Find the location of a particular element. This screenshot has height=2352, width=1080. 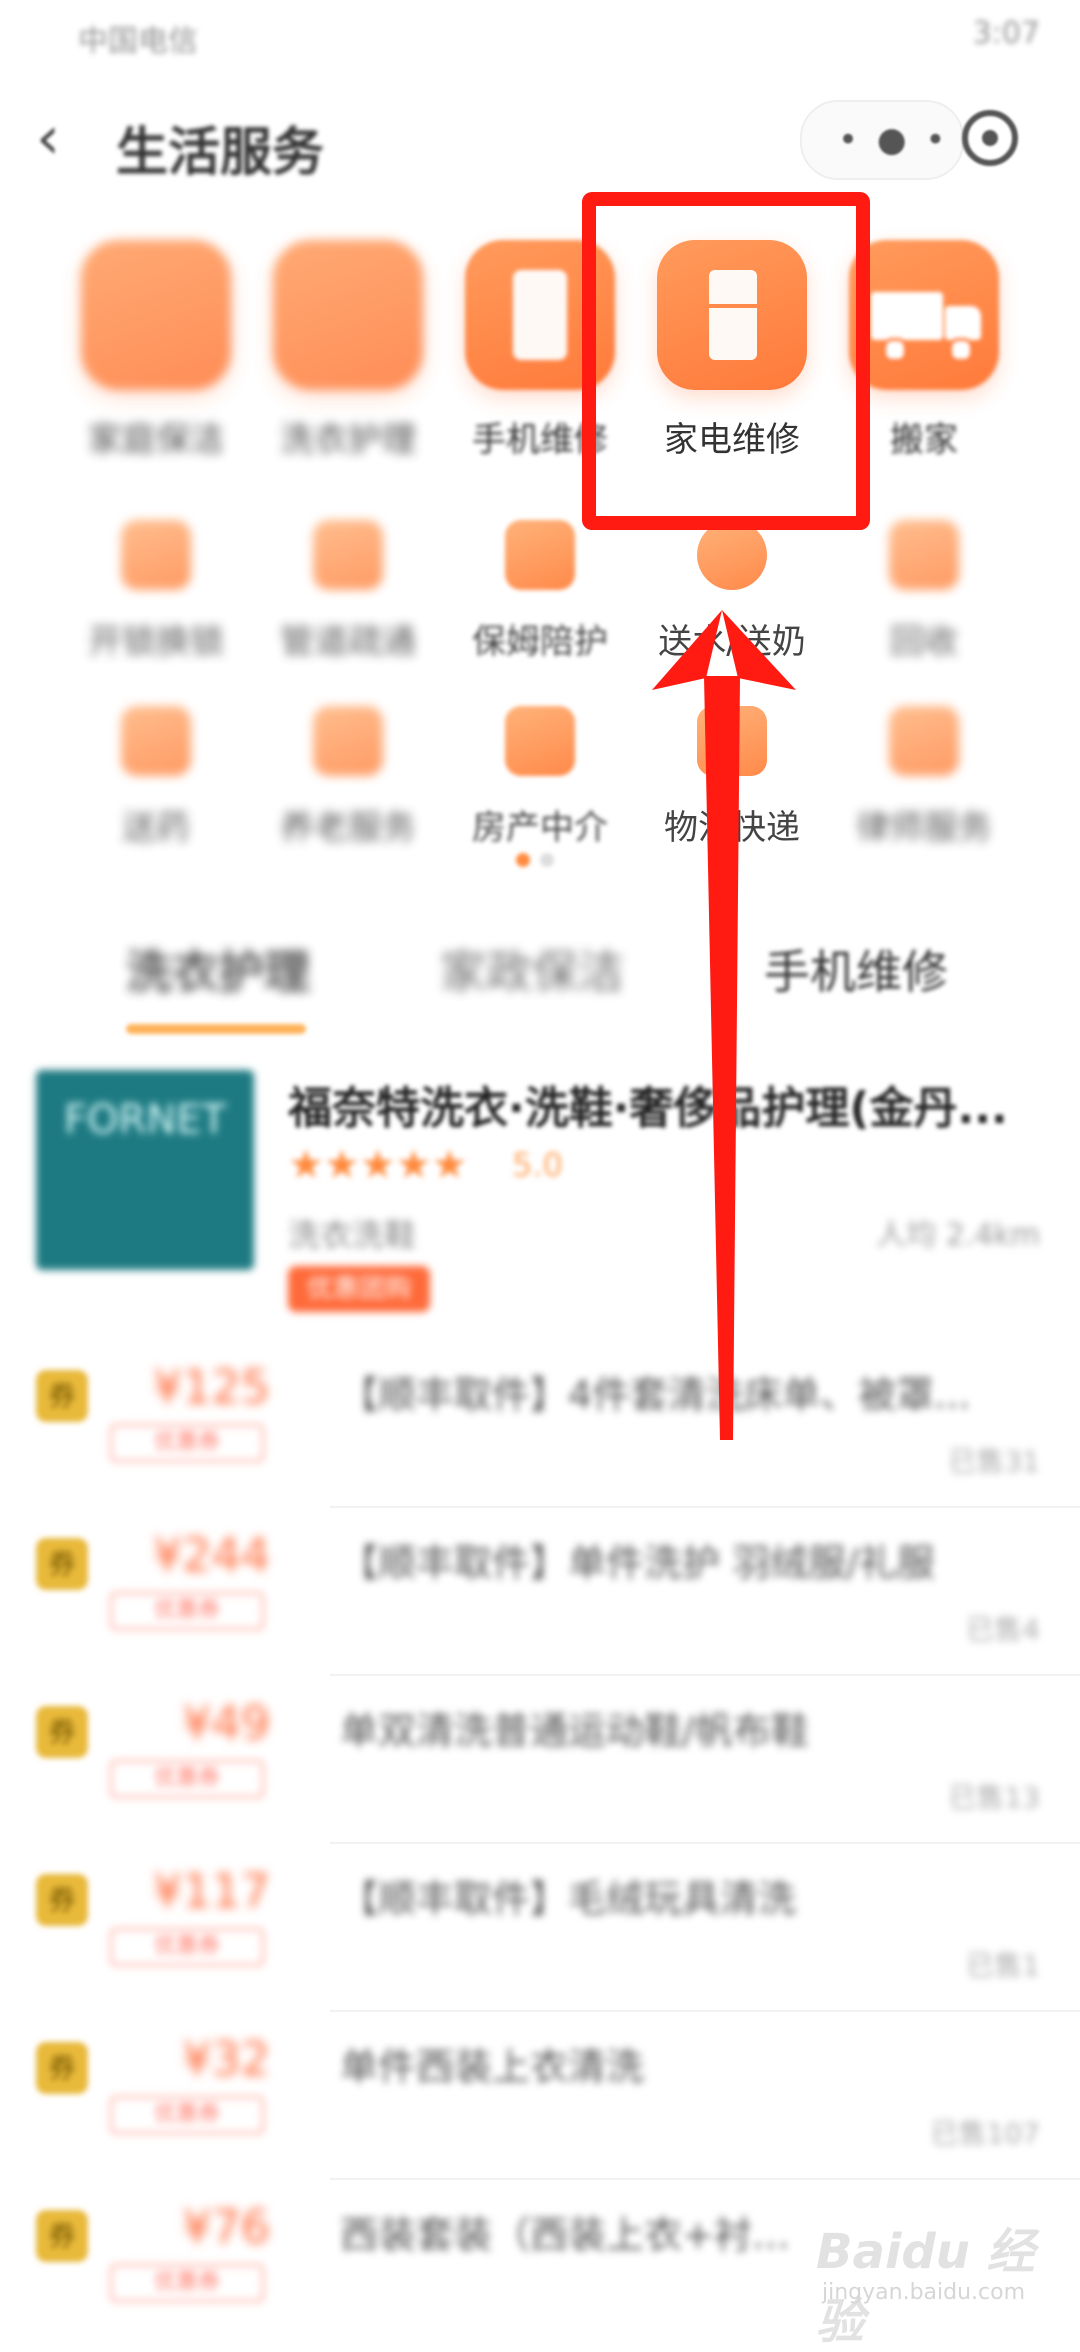

service-lawyer: 律师服务 is located at coordinates (924, 777).